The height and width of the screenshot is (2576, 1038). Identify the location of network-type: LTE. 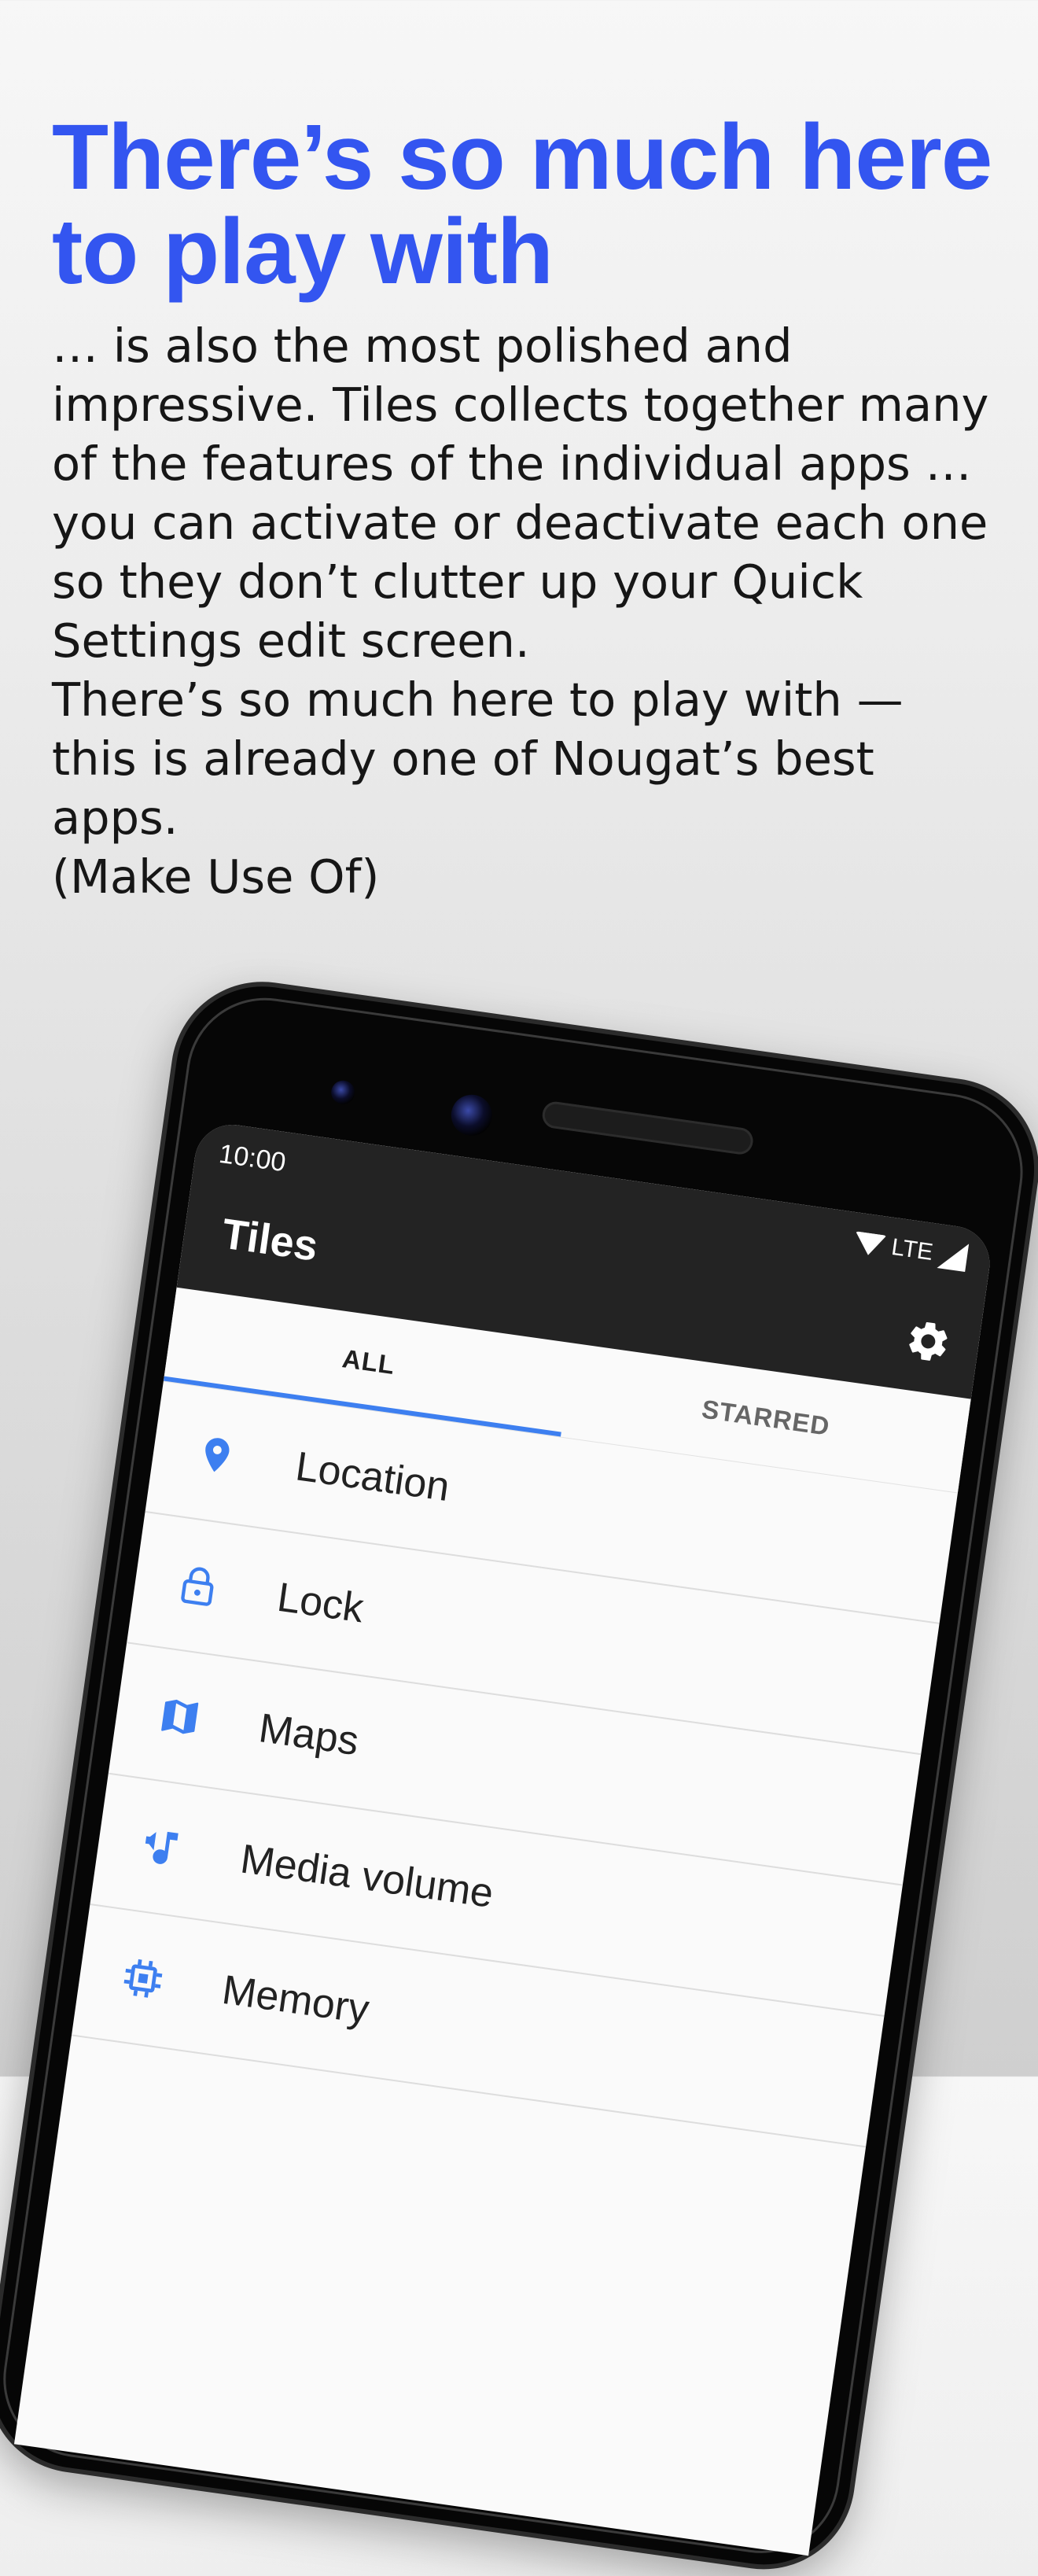
(912, 1249).